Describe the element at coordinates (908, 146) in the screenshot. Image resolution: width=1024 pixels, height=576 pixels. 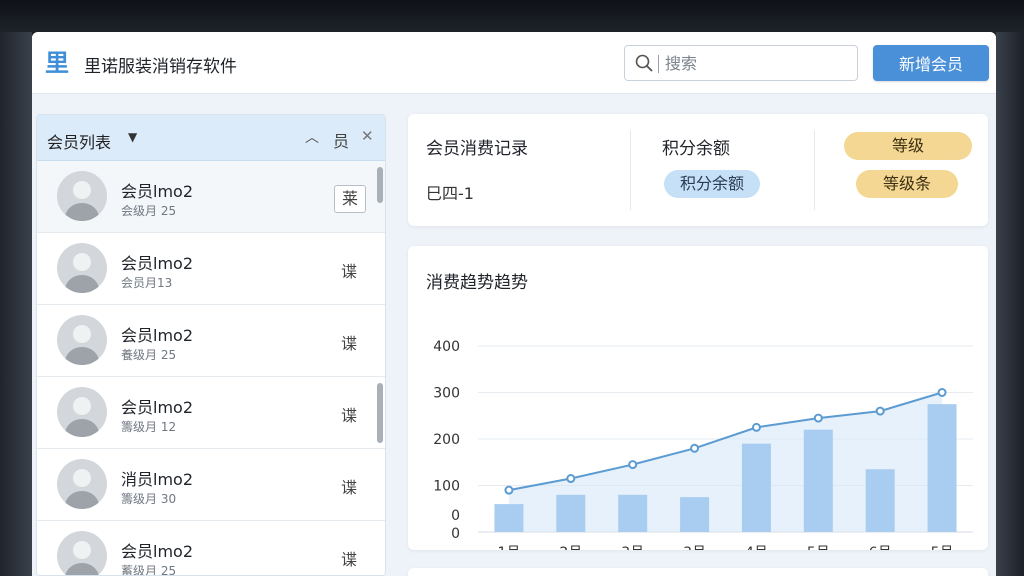
I see `level-badge: 等级` at that location.